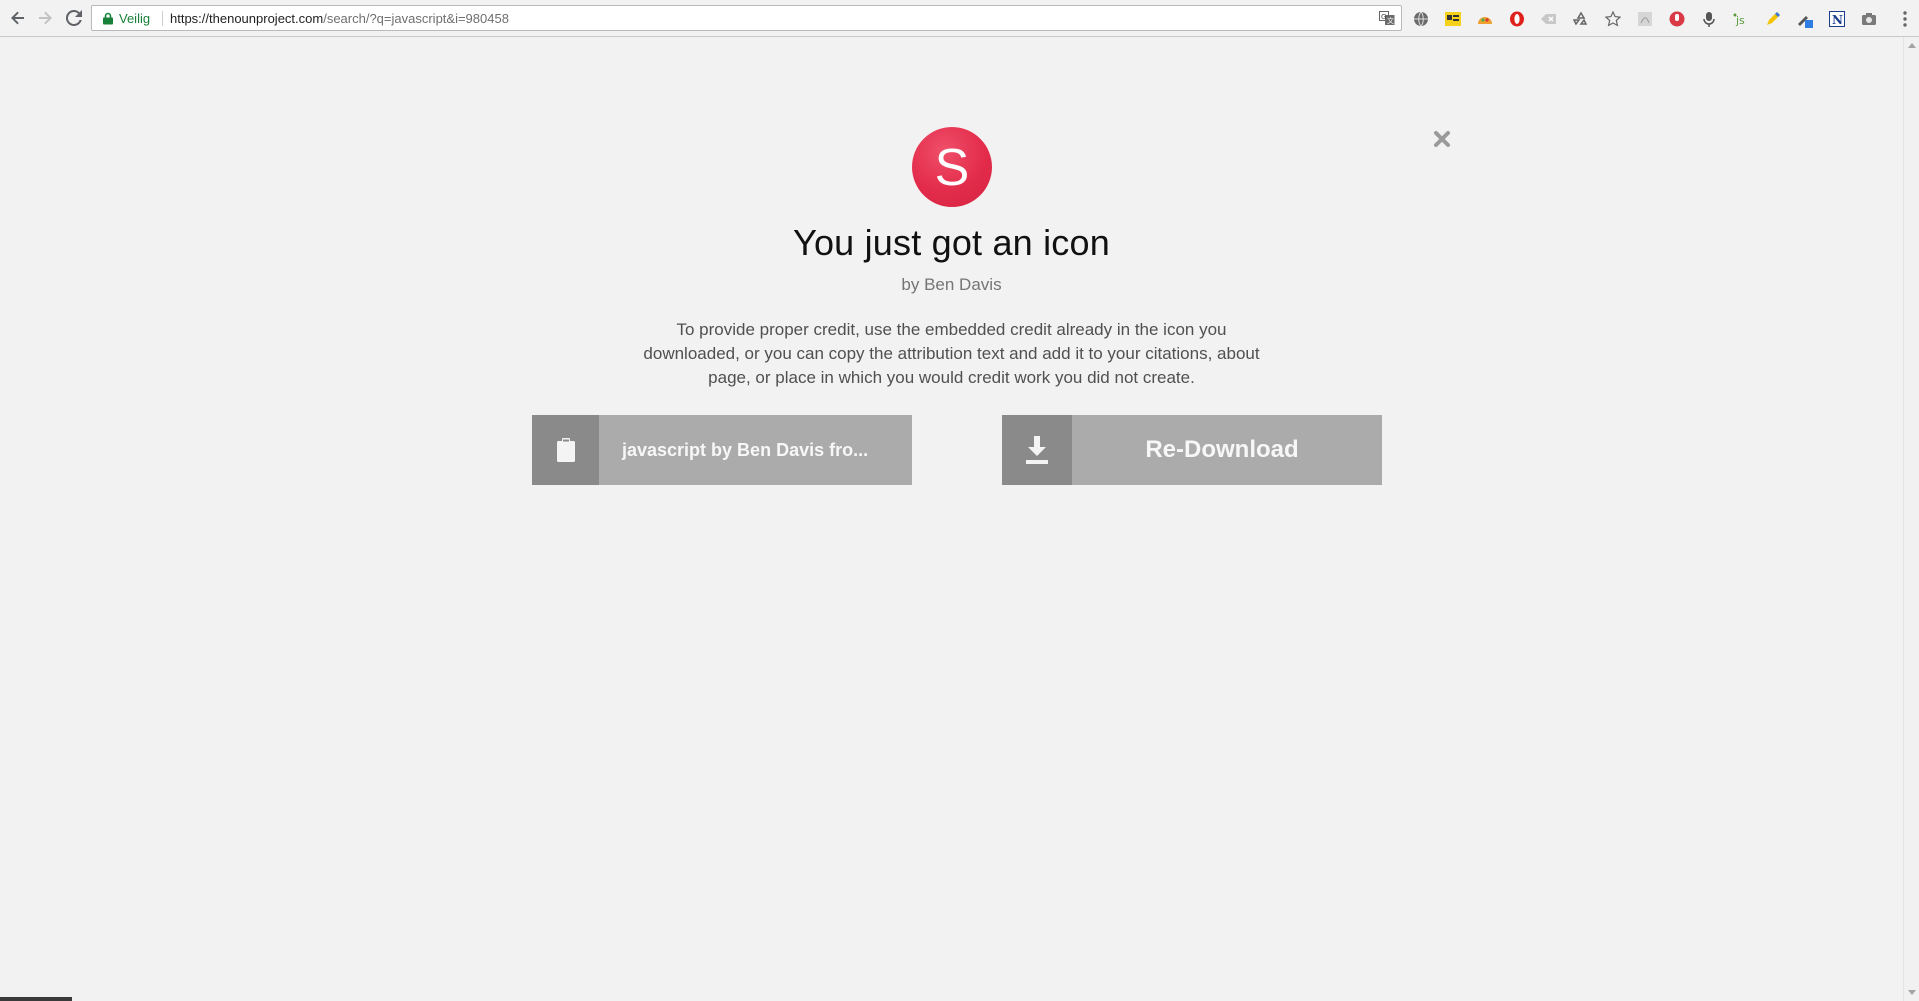 The height and width of the screenshot is (1001, 1919). Describe the element at coordinates (1581, 19) in the screenshot. I see `recycle-icon` at that location.